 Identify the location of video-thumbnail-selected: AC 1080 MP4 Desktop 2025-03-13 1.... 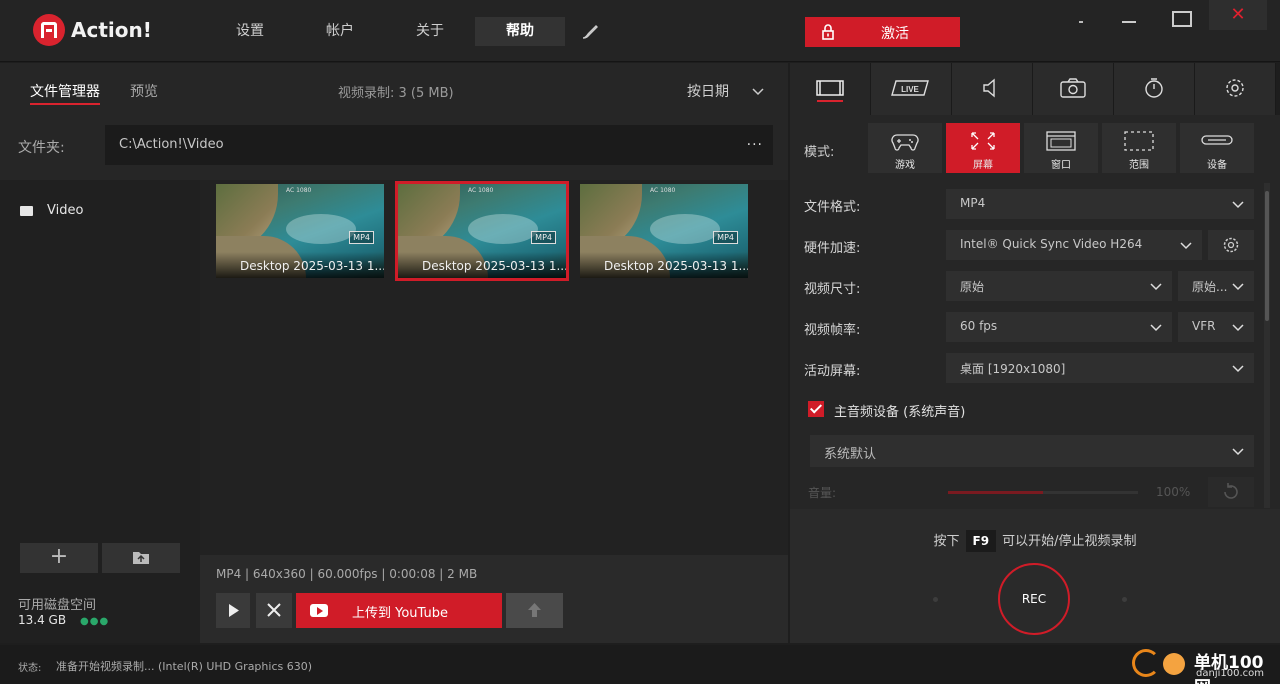
(482, 231).